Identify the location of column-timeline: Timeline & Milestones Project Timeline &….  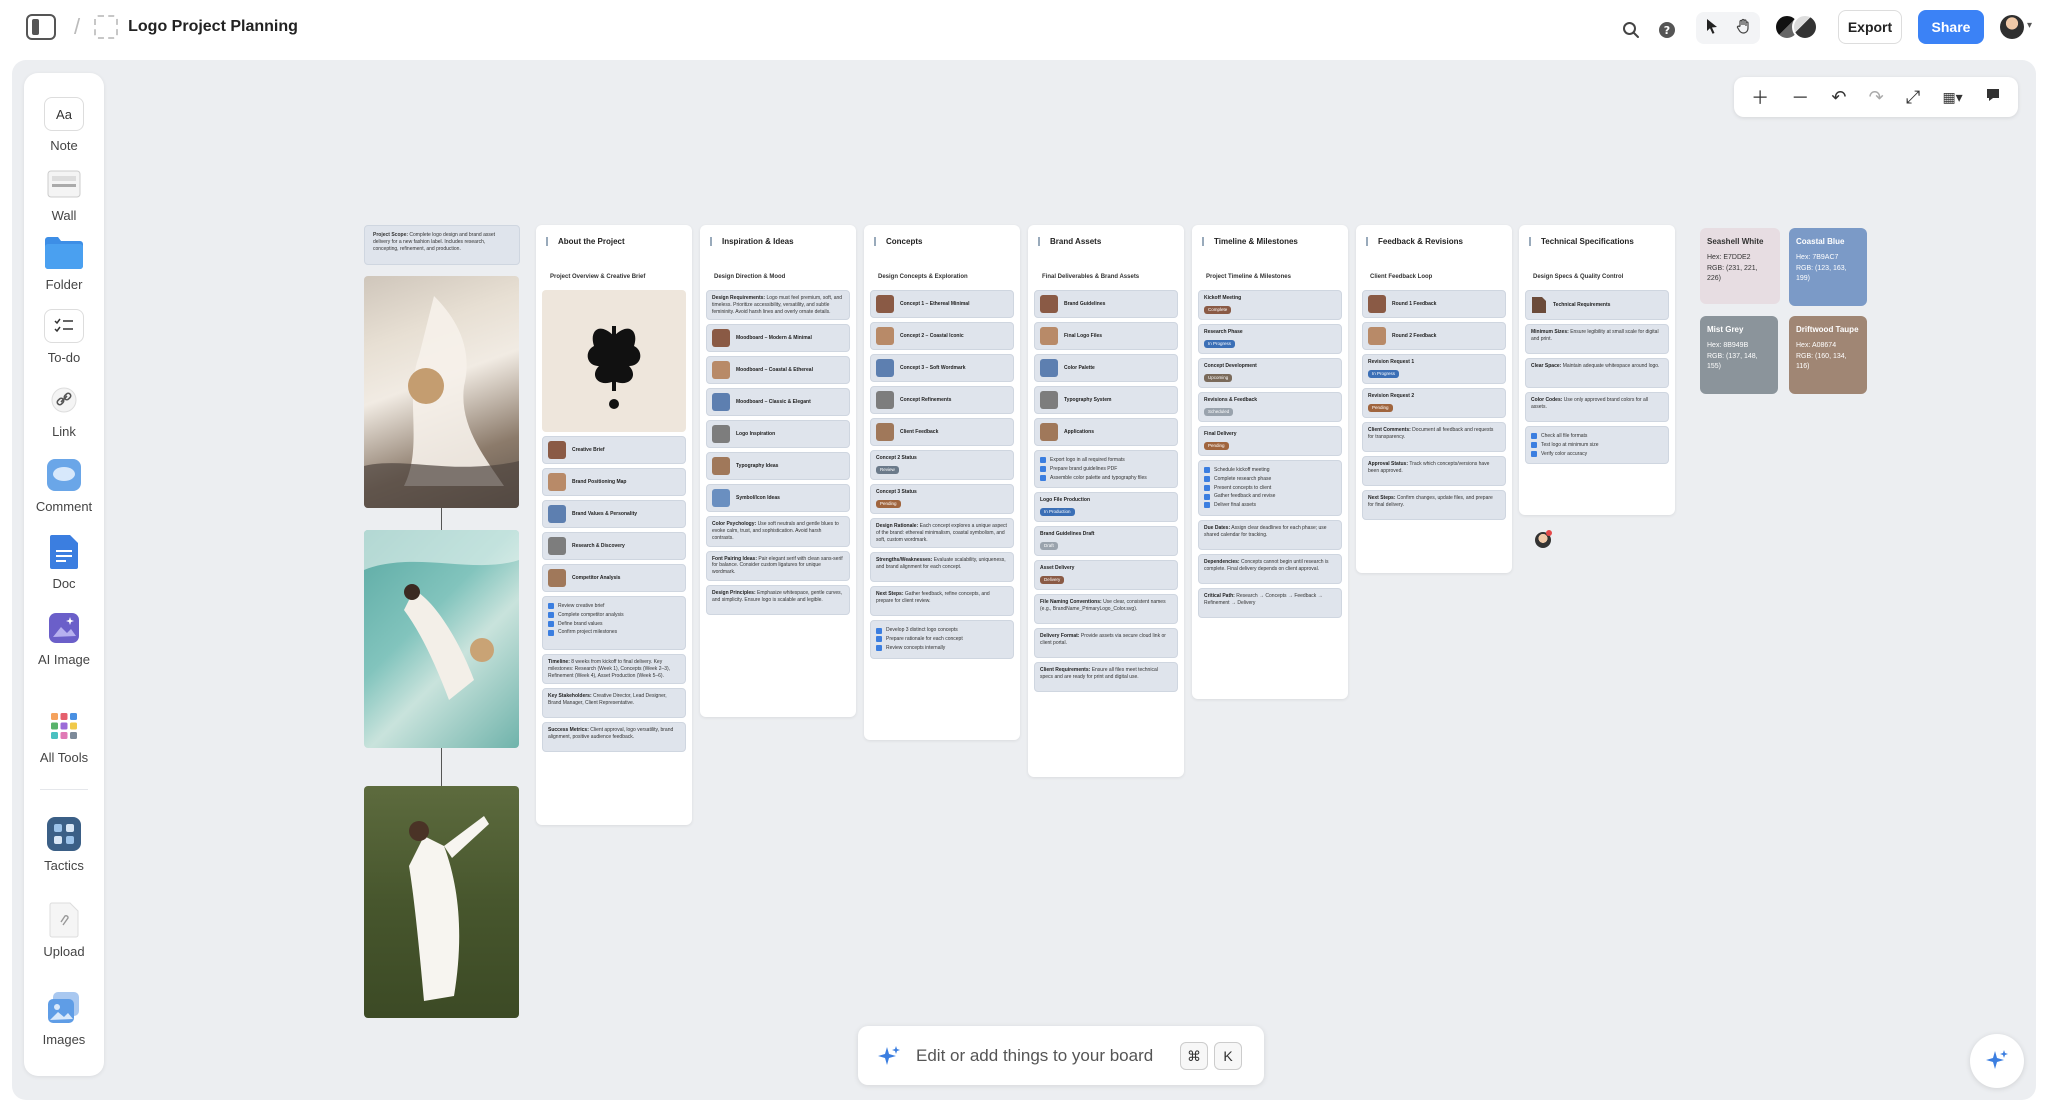
(1270, 462).